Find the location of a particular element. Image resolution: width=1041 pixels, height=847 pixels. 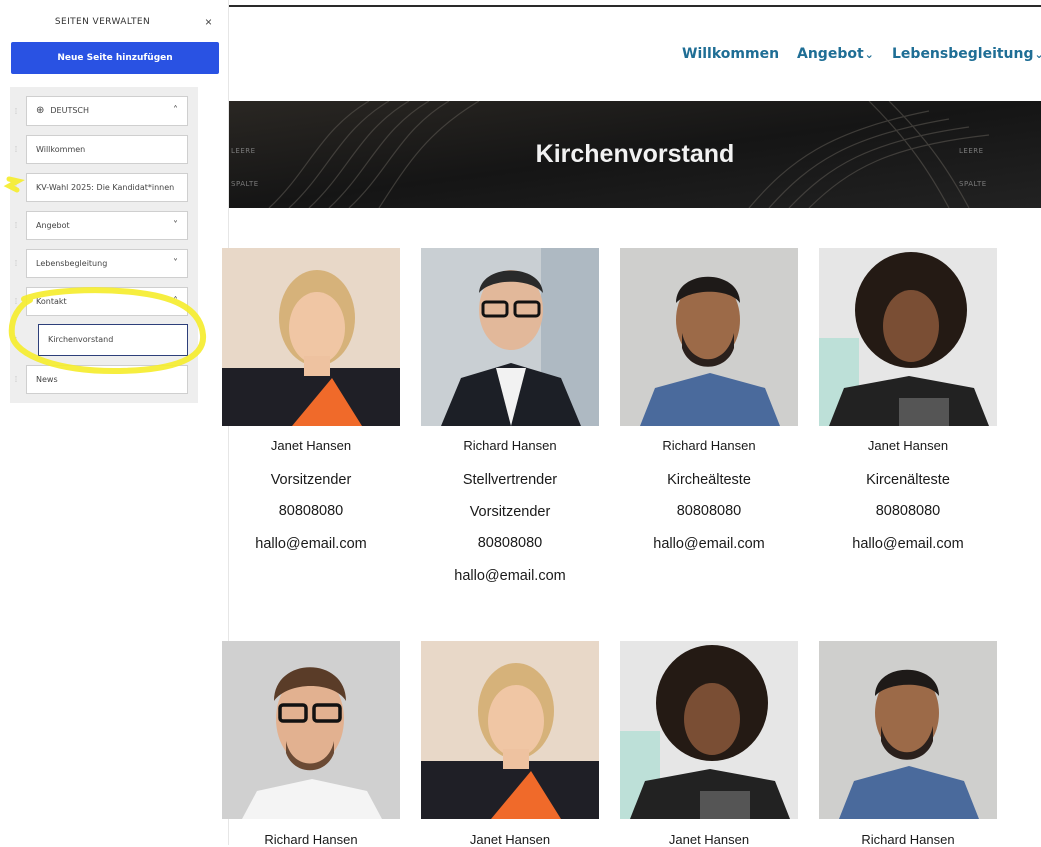

page-item-kirchenvorstand: Kirchenvorstand is located at coordinates (113, 340).